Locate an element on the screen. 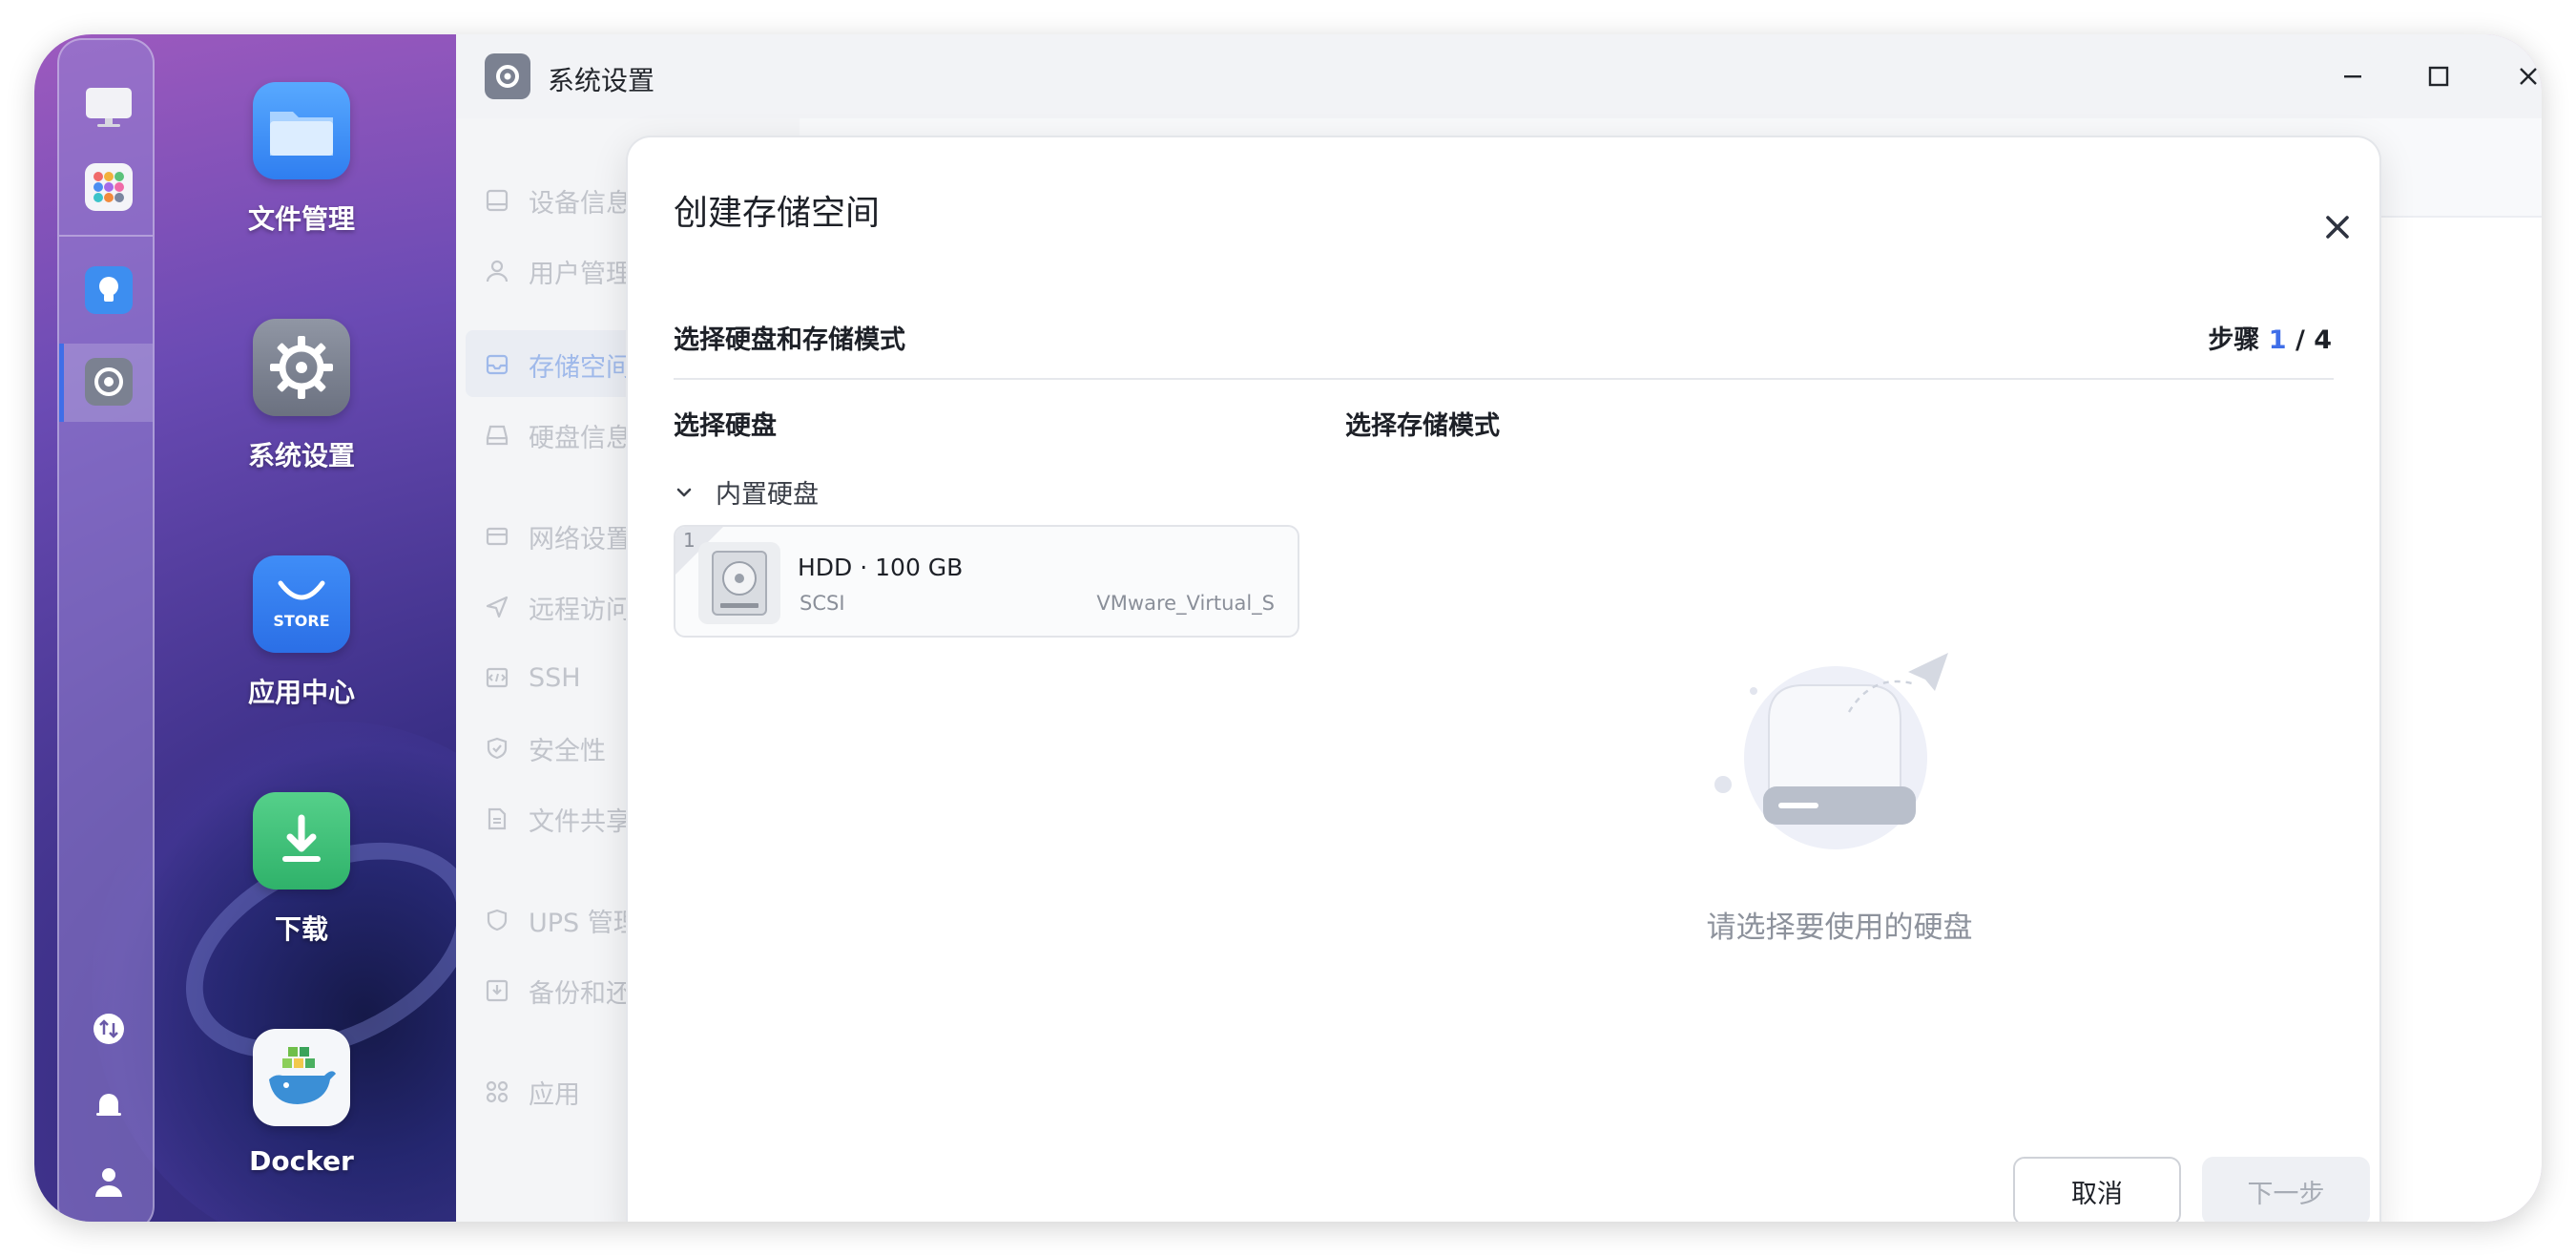  send-icon is located at coordinates (497, 607).